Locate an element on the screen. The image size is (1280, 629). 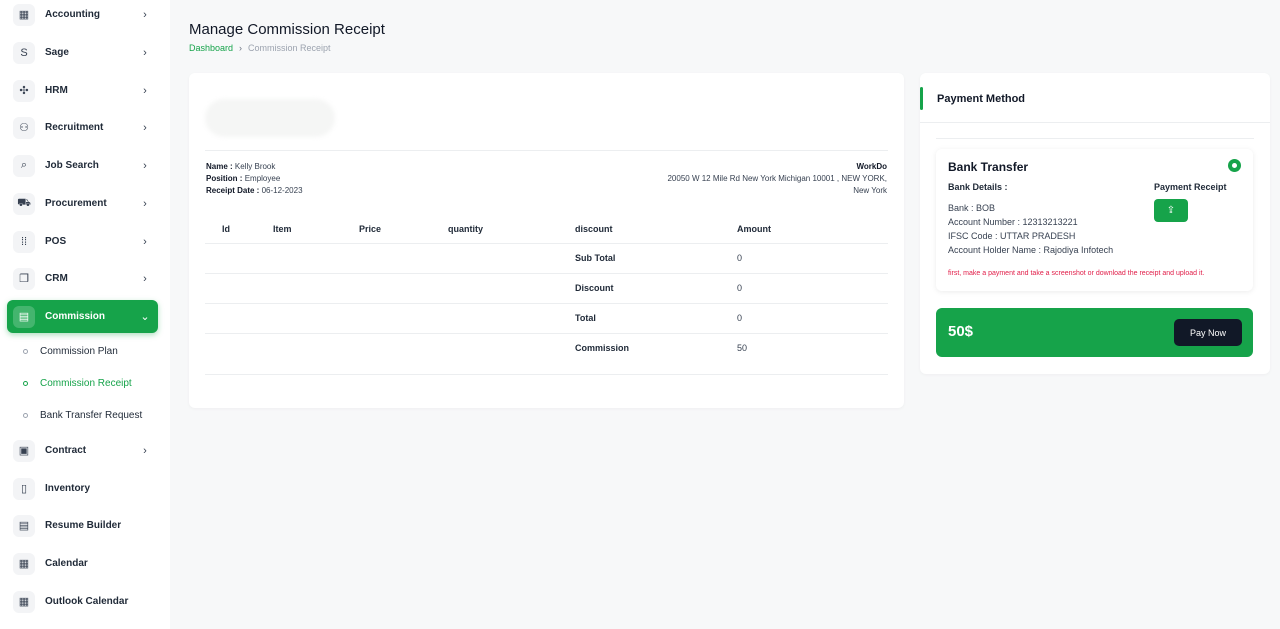
dots-grid-icon: ⁞⁞ is located at coordinates (24, 241).